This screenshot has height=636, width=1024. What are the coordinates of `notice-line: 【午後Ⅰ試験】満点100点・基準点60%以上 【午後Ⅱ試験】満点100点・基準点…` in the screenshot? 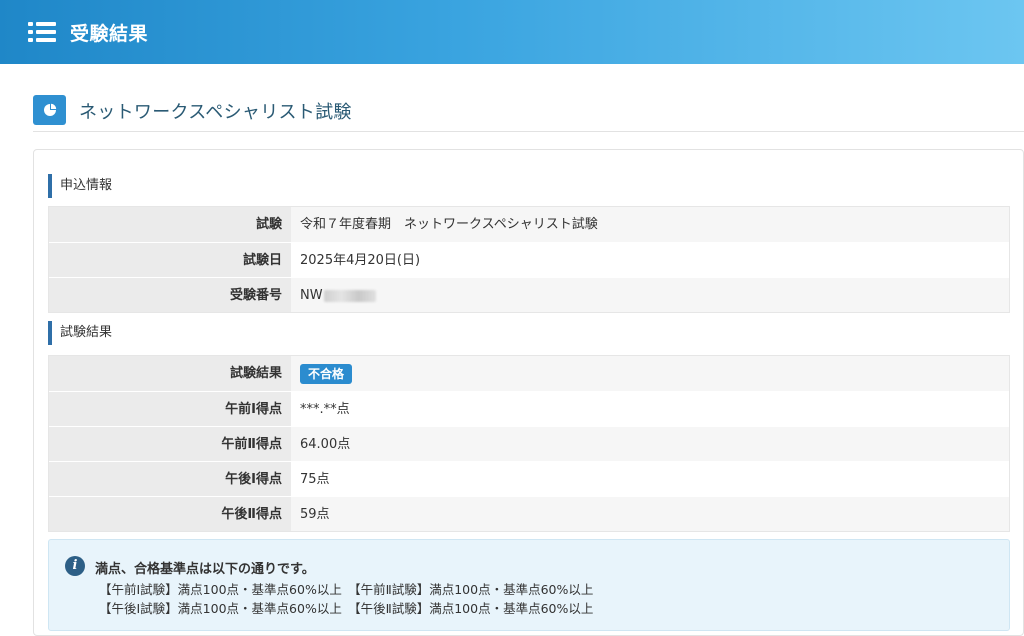 It's located at (346, 608).